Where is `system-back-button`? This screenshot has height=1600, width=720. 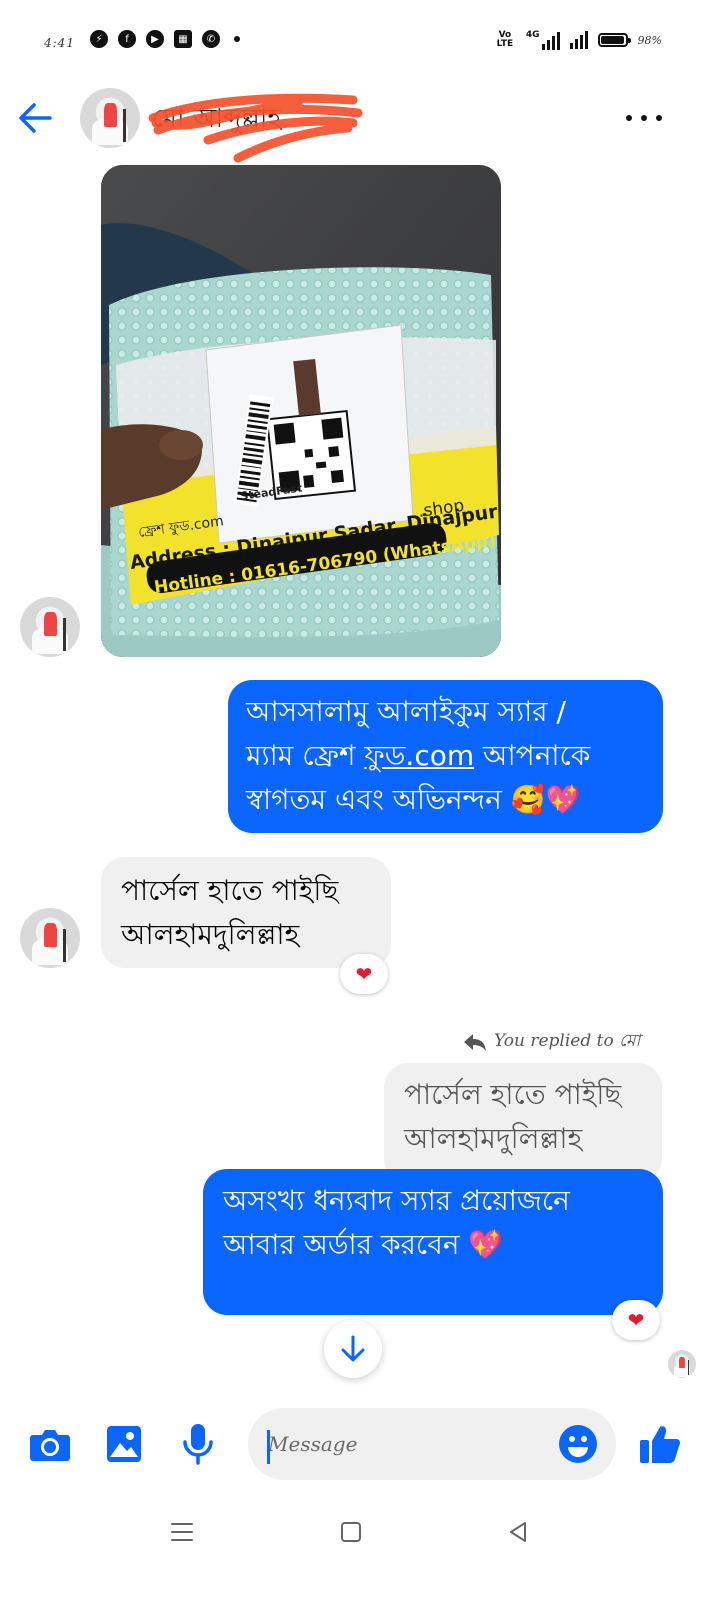 system-back-button is located at coordinates (518, 1532).